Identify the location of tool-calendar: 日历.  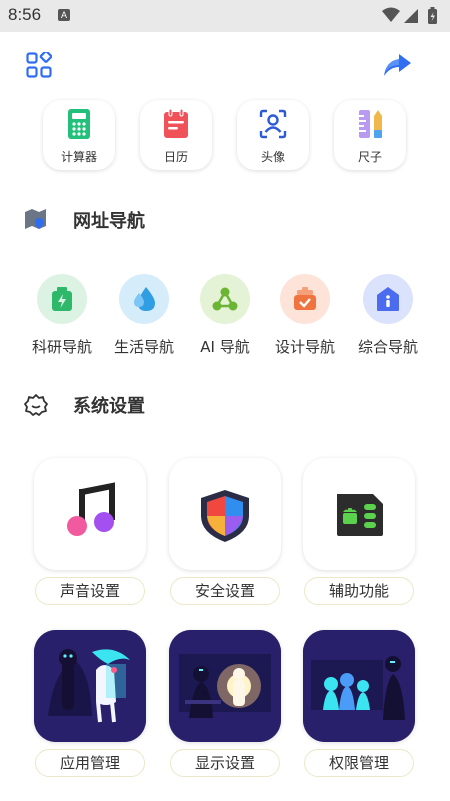
(176, 135).